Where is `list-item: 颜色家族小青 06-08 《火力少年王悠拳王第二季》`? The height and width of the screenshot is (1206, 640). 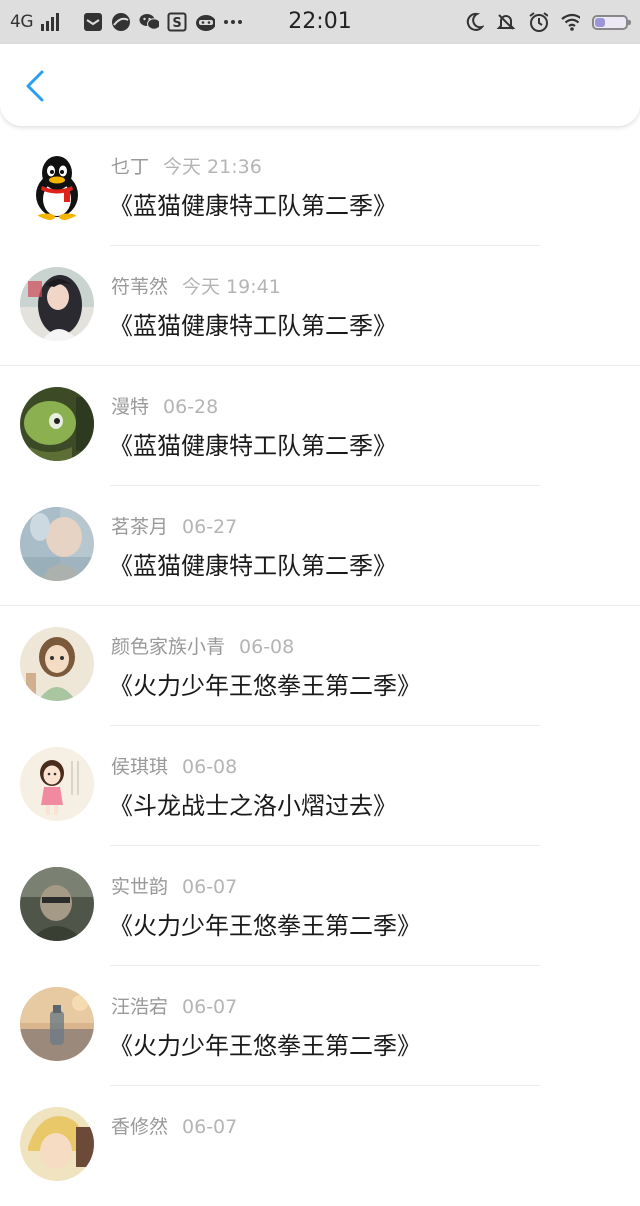 list-item: 颜色家族小青 06-08 《火力少年王悠拳王第二季》 is located at coordinates (320, 666).